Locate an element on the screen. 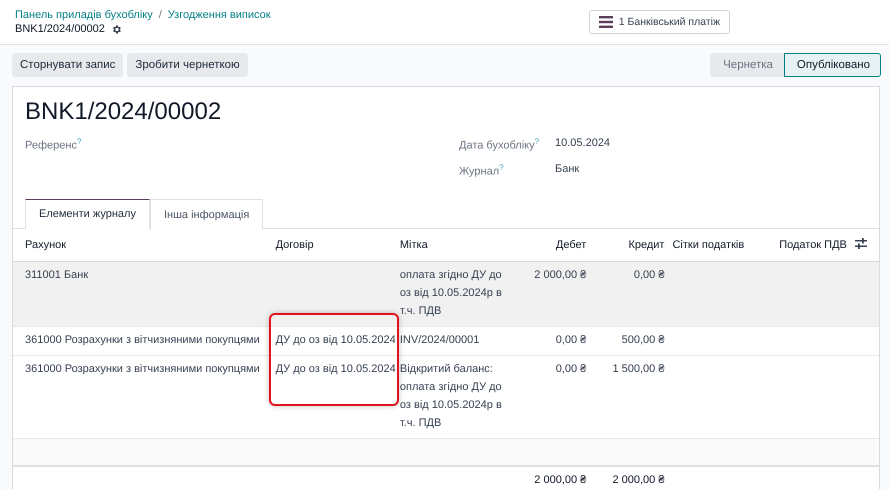 The width and height of the screenshot is (889, 489). field-label: Референс$^{?}$ is located at coordinates (53, 144).